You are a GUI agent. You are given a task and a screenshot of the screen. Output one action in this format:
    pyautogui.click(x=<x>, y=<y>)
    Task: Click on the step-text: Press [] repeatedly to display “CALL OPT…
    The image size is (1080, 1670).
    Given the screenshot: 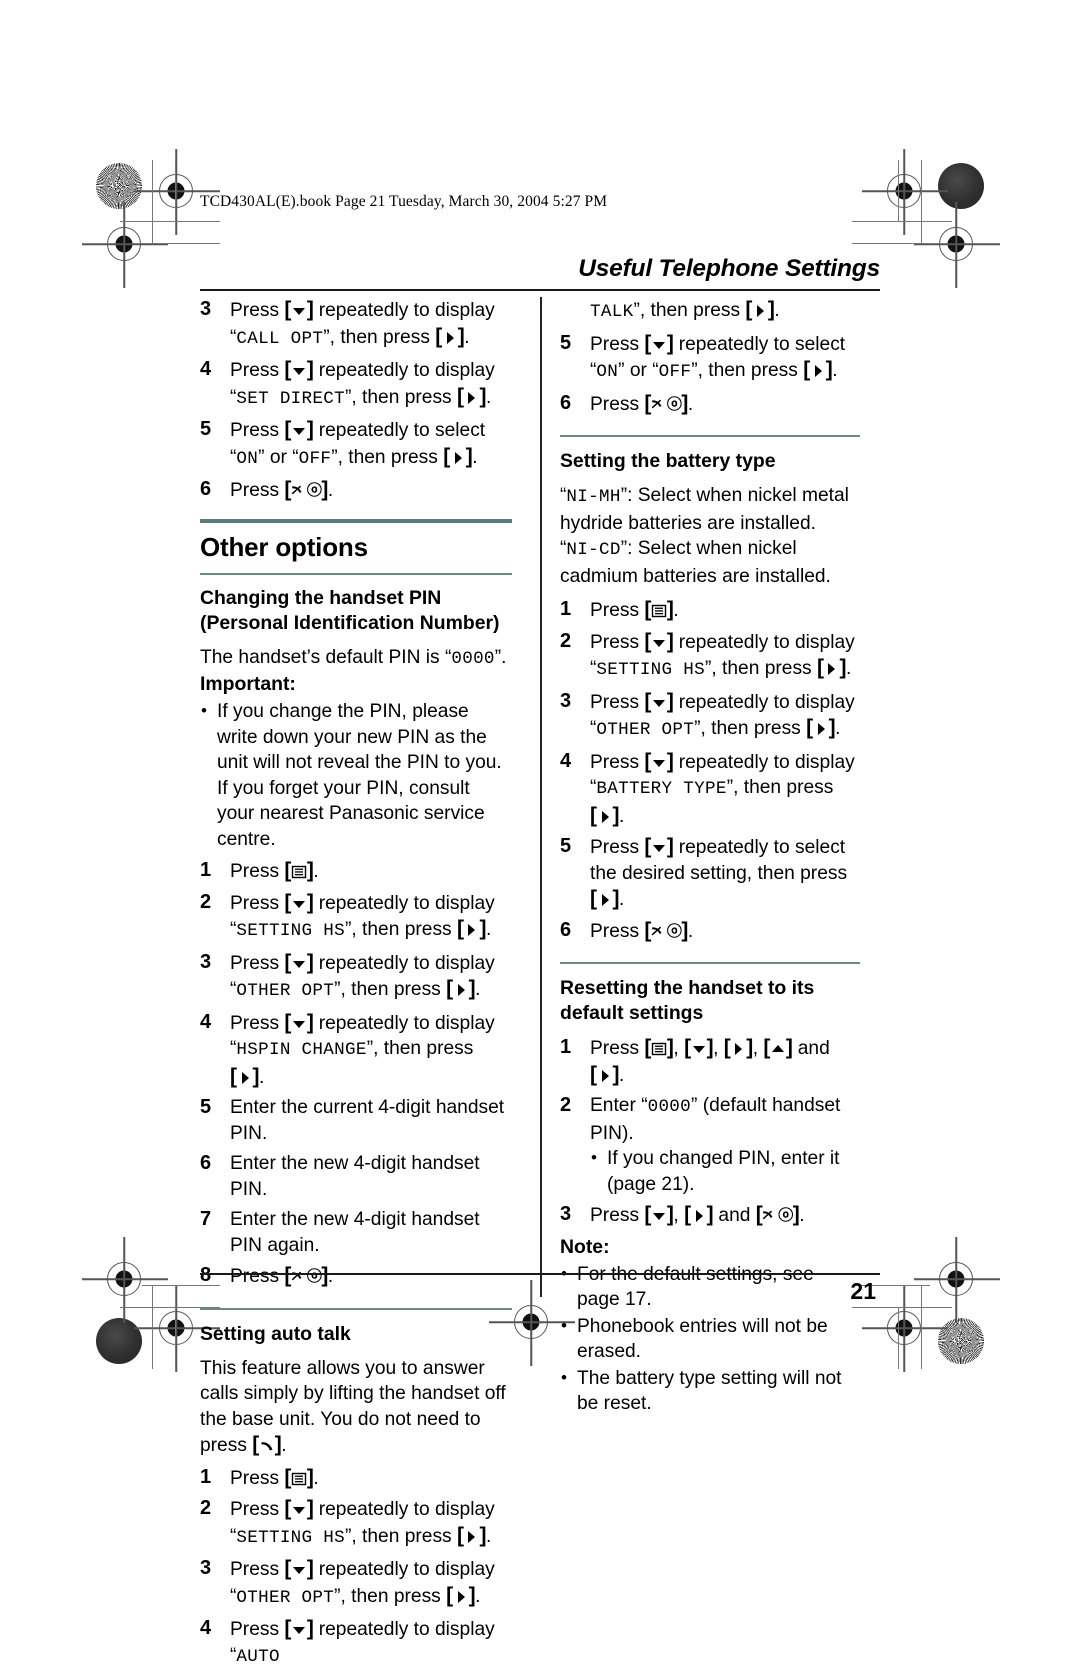 What is the action you would take?
    pyautogui.click(x=362, y=323)
    